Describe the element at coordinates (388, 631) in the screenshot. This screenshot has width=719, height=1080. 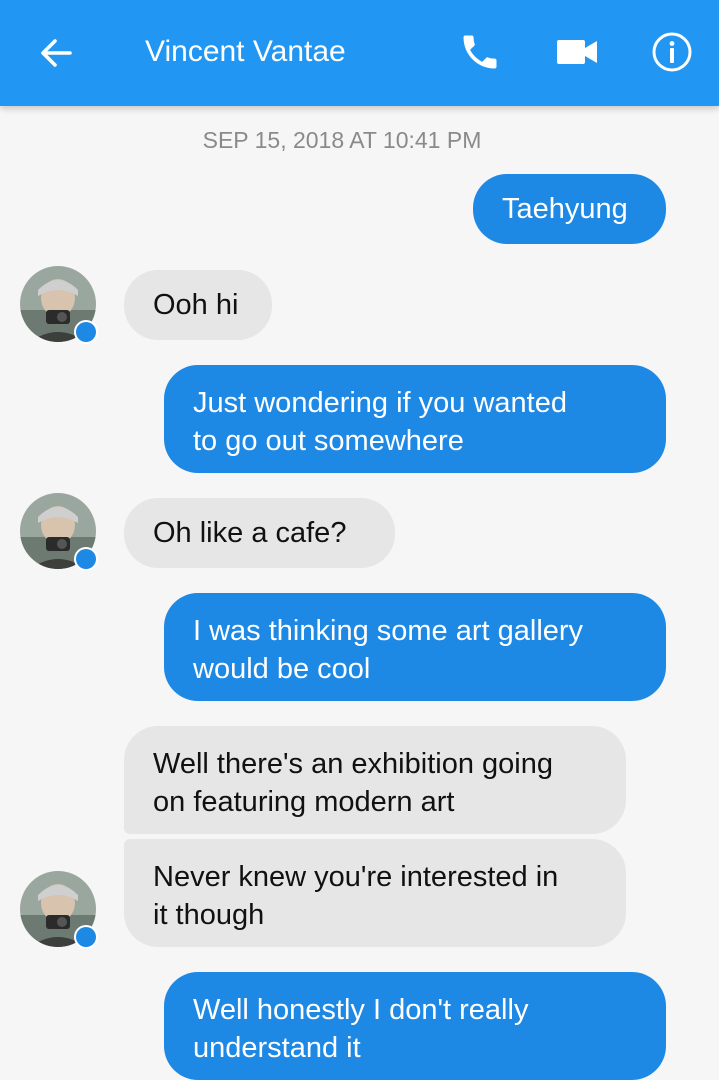
I see `message-text-line: I was thinking some art gallery` at that location.